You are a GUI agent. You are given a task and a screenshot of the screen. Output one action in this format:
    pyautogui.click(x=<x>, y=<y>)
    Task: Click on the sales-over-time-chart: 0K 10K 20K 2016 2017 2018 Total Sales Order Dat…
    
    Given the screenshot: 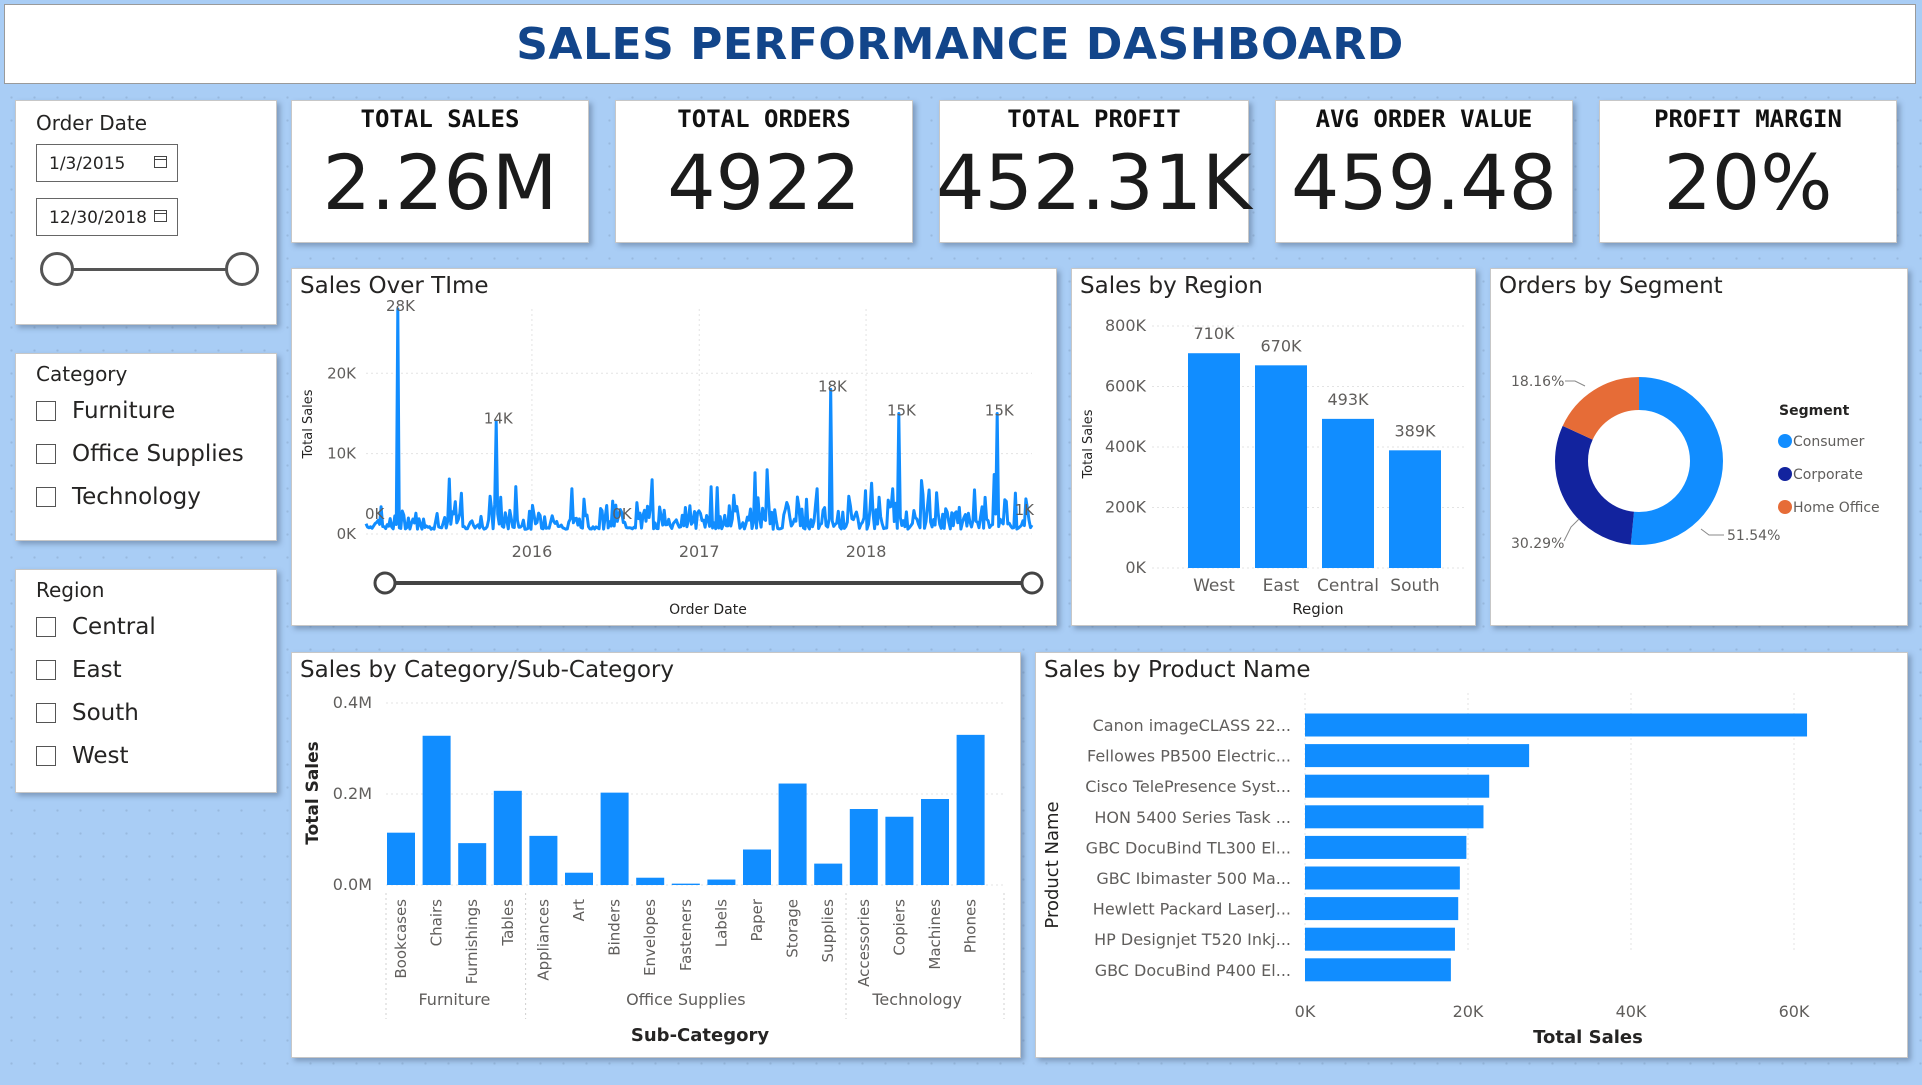 What is the action you would take?
    pyautogui.click(x=672, y=457)
    